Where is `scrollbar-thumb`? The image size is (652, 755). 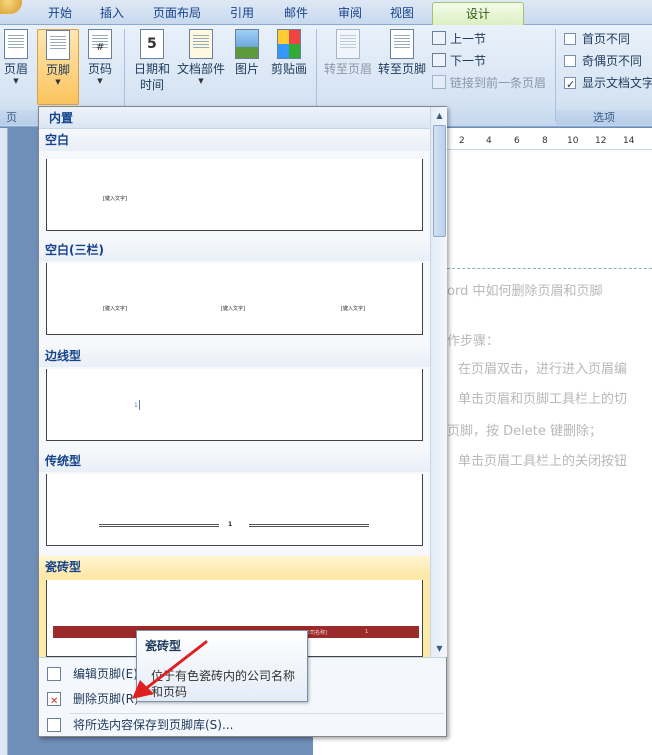
scrollbar-thumb is located at coordinates (439, 181).